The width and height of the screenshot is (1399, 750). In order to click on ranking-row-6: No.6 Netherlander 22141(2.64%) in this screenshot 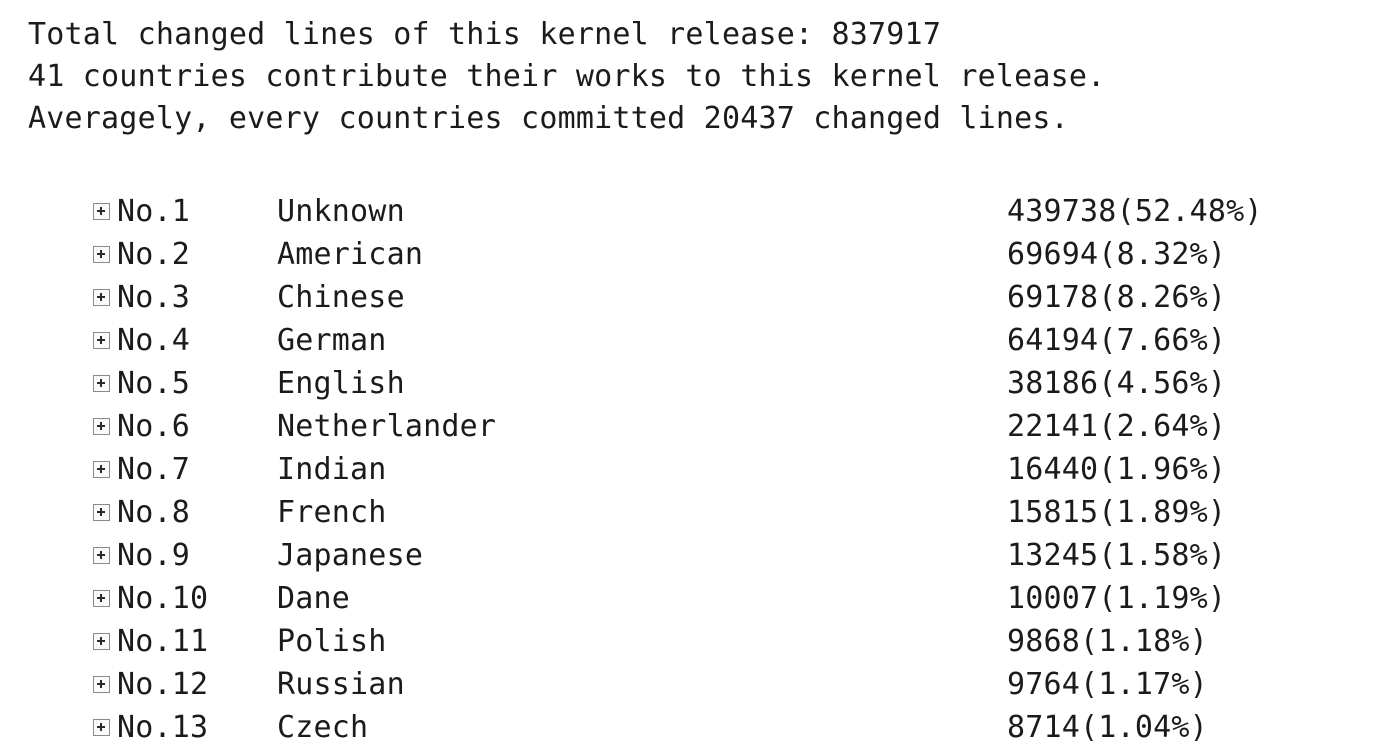, I will do `click(699, 426)`.